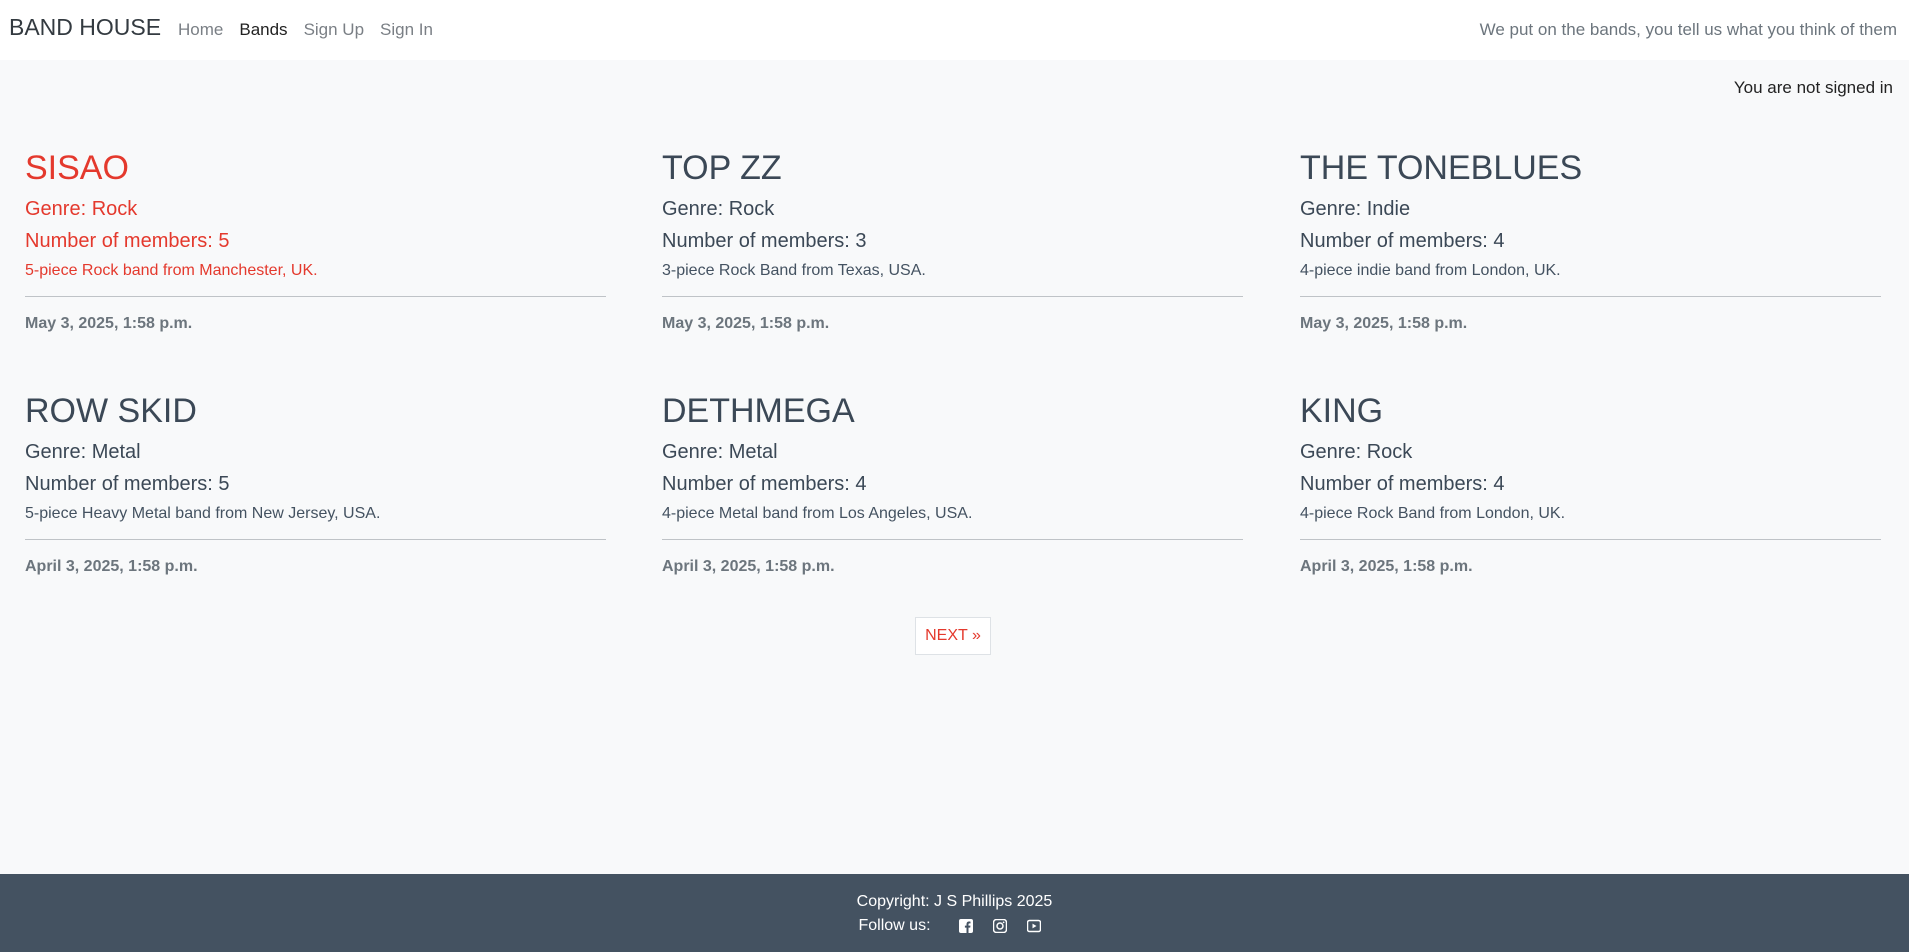  What do you see at coordinates (953, 636) in the screenshot?
I see `next-page-button: NEXT »` at bounding box center [953, 636].